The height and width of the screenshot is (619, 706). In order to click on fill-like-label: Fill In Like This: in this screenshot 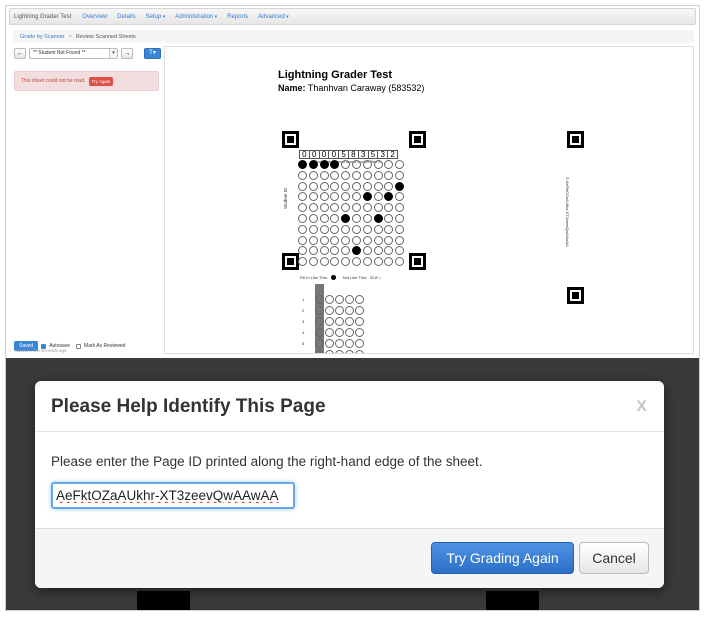, I will do `click(314, 277)`.